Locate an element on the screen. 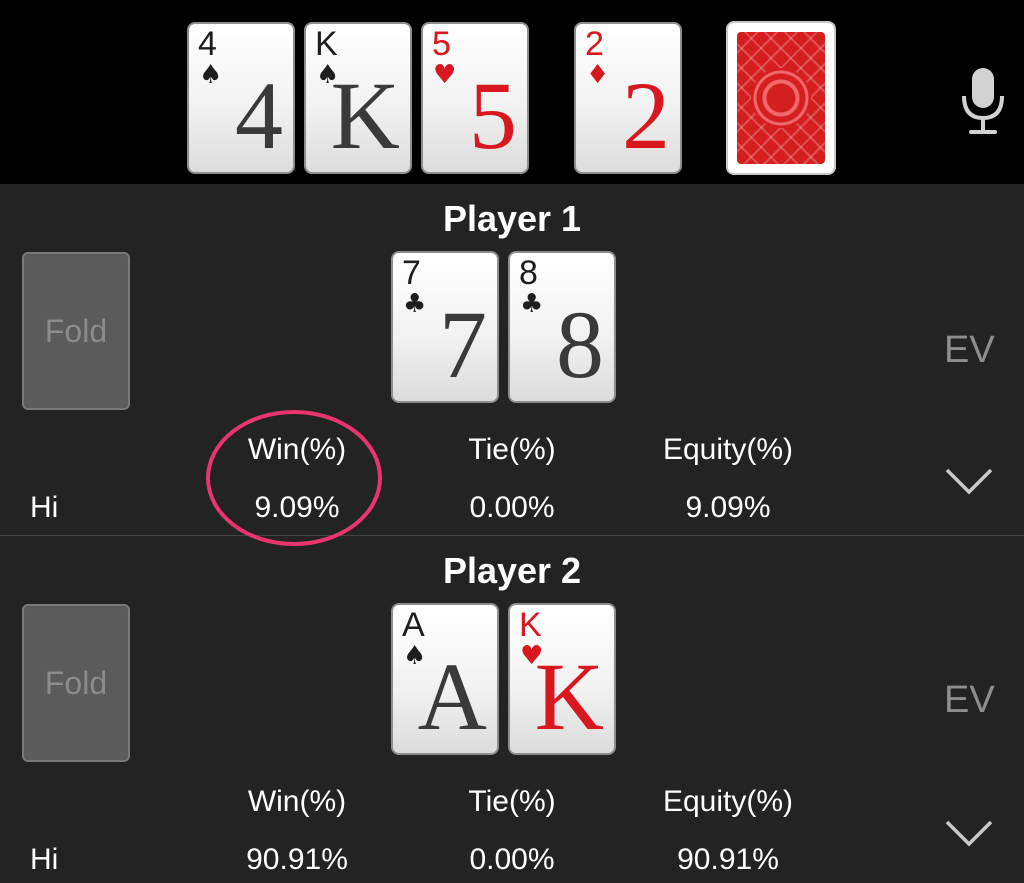 Image resolution: width=1024 pixels, height=883 pixels. microphone-icon is located at coordinates (983, 102).